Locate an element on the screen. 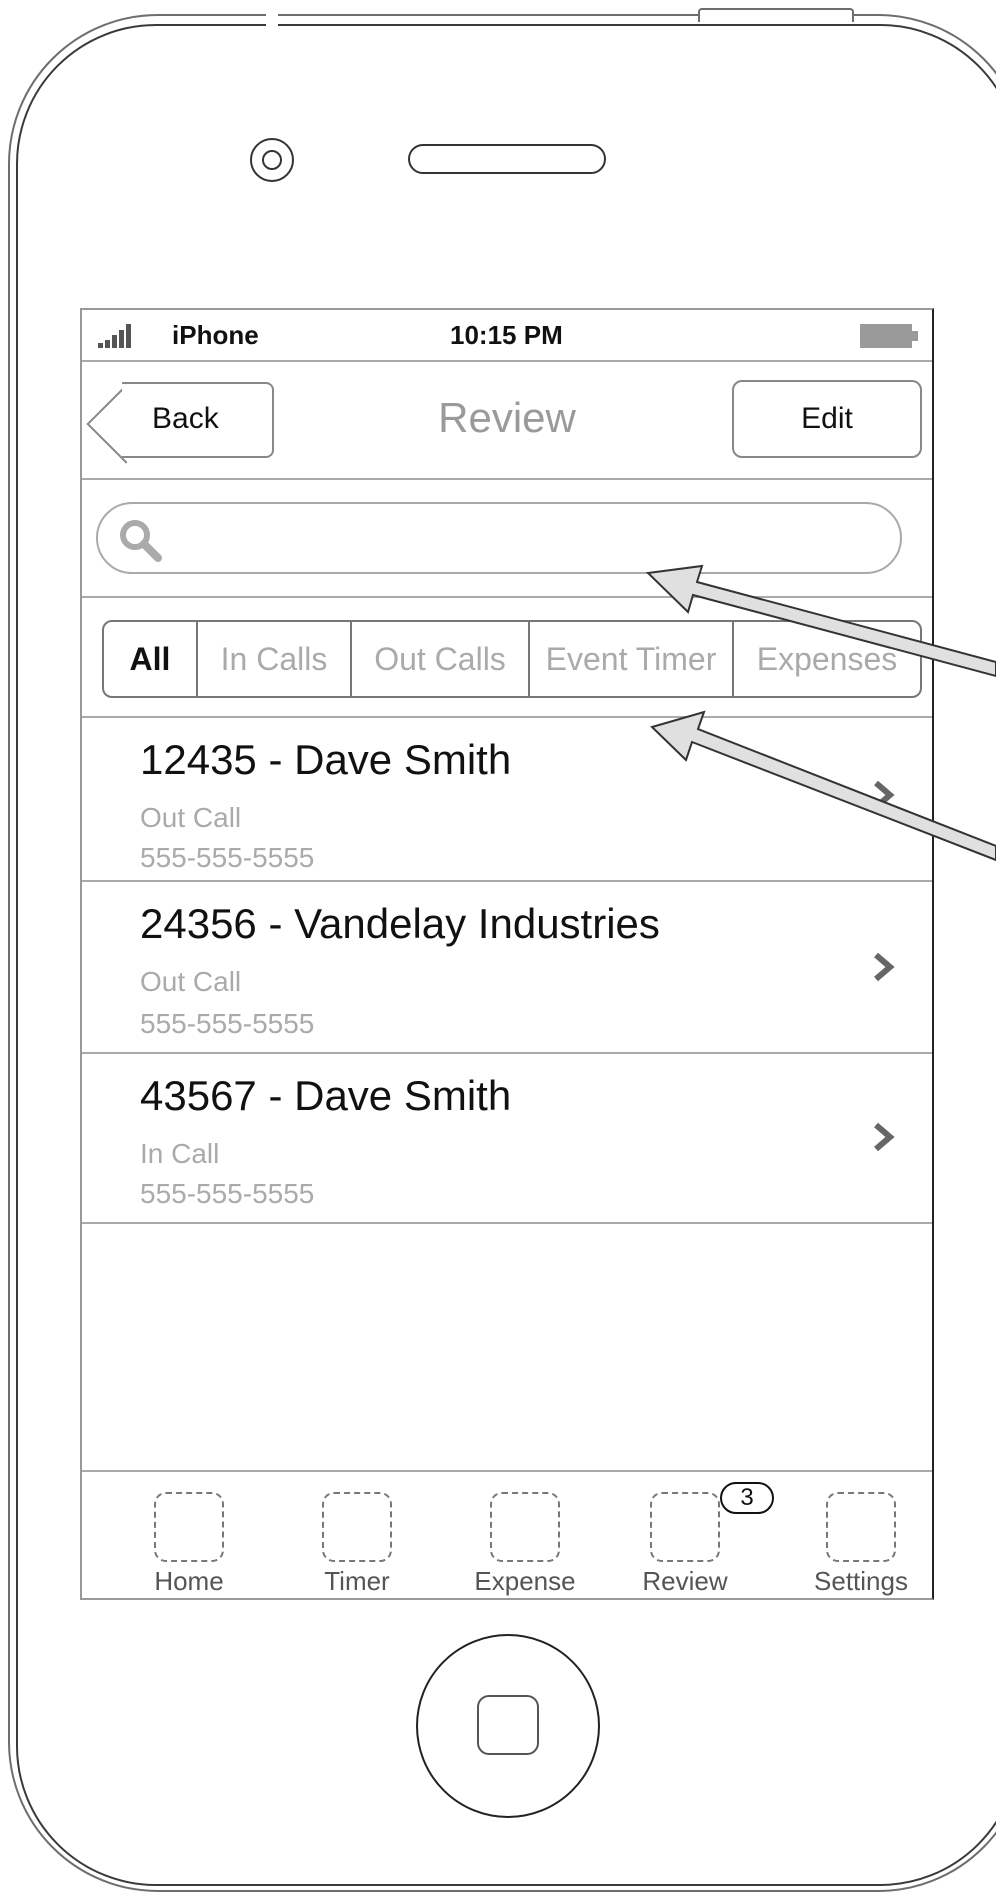 Image resolution: width=996 pixels, height=1892 pixels. segment-expenses: Expenses is located at coordinates (827, 659).